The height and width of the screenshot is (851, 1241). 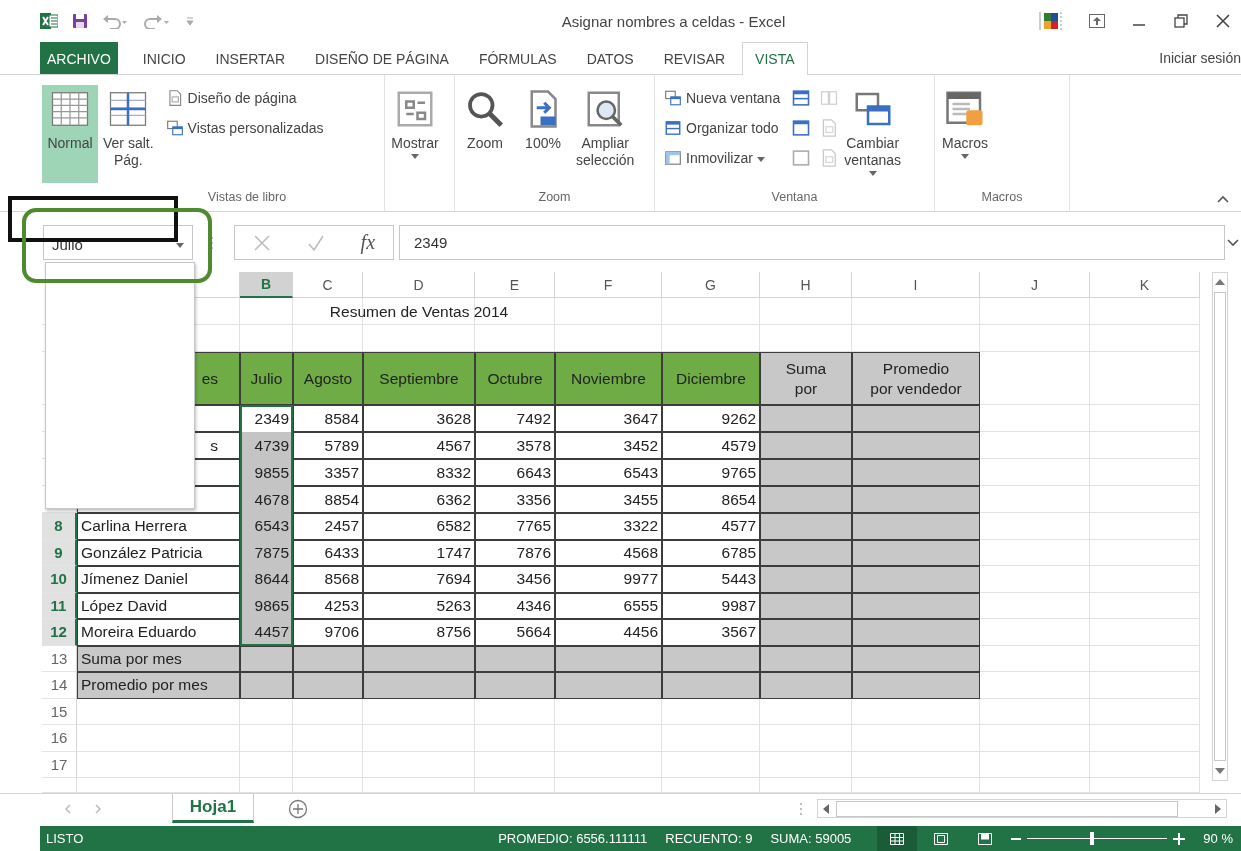 What do you see at coordinates (164, 58) in the screenshot?
I see `ribbon-tab: INICIO` at bounding box center [164, 58].